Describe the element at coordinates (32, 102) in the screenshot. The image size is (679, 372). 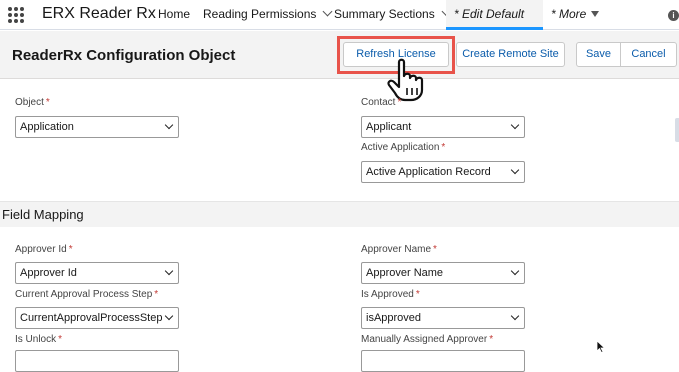
I see `object-label: Object *` at that location.